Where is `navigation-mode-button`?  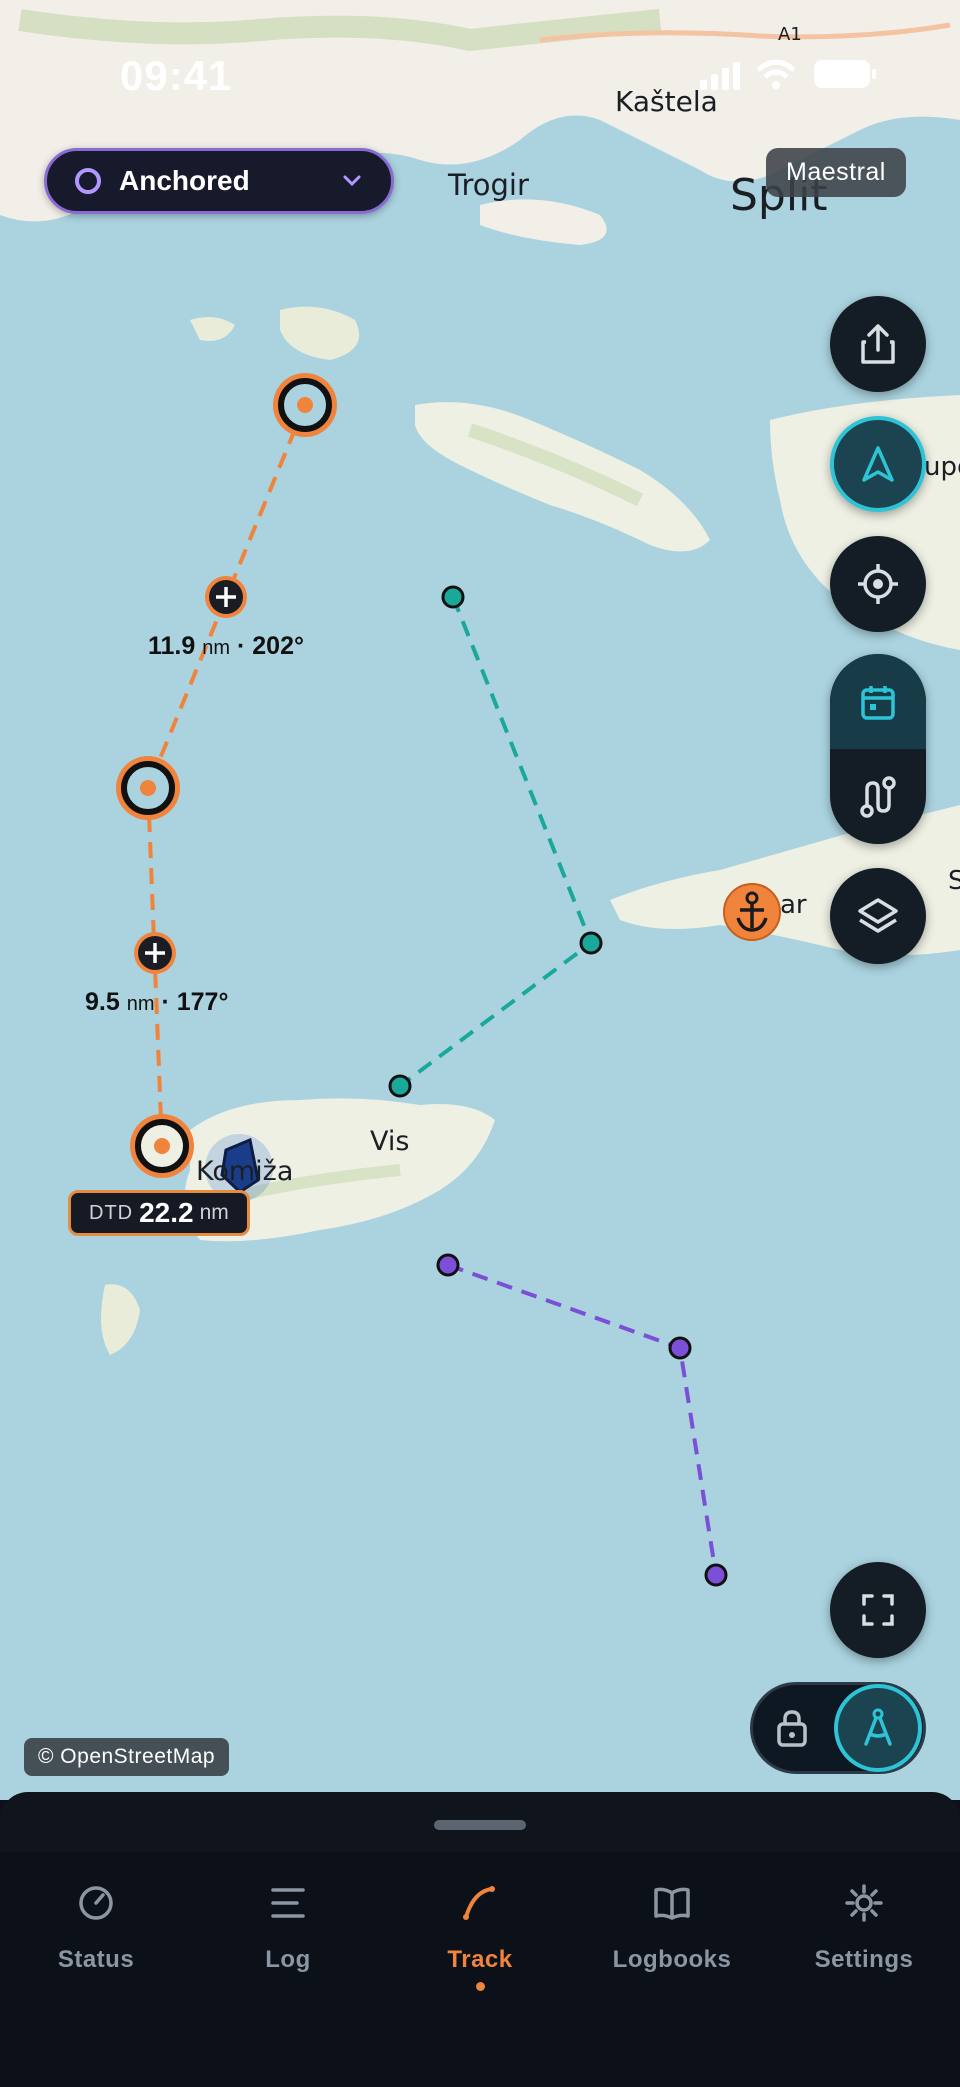
navigation-mode-button is located at coordinates (878, 464).